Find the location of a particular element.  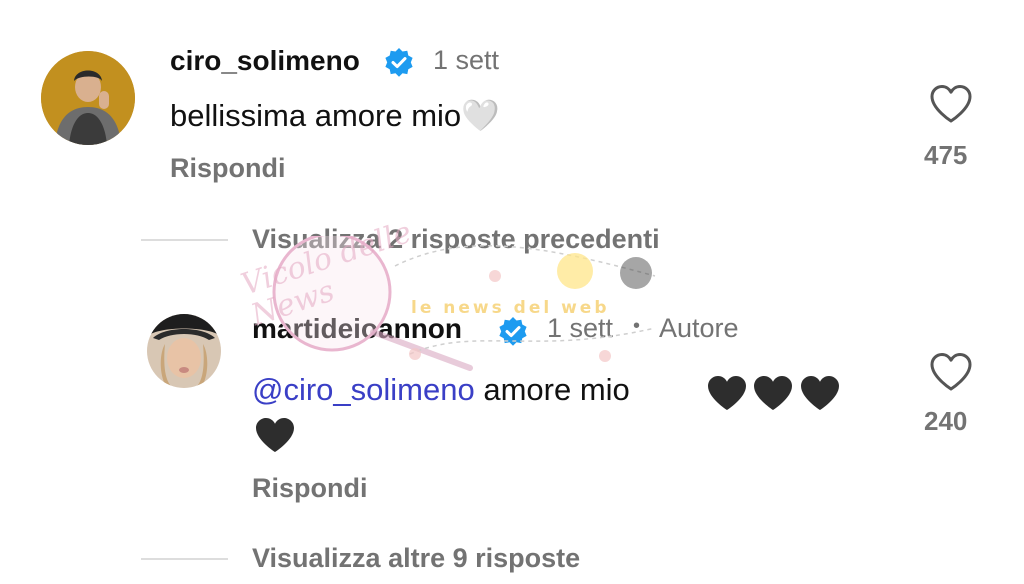

comment-username: ciro_solimeno is located at coordinates (265, 61).